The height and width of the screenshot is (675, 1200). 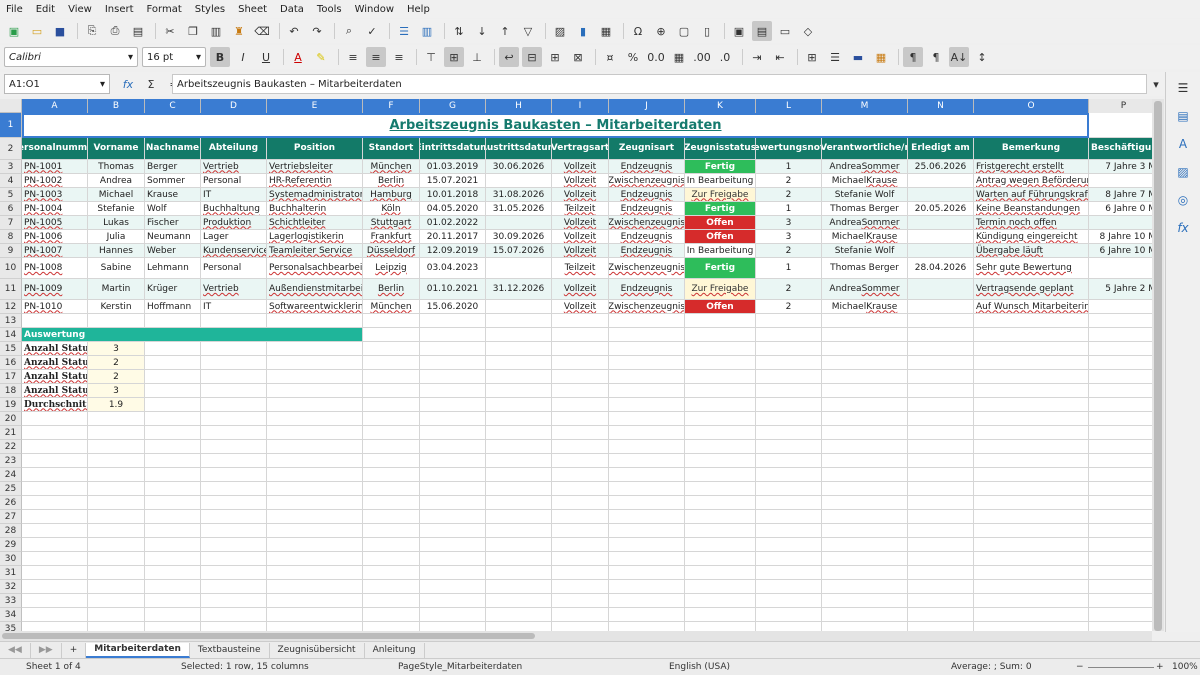 What do you see at coordinates (789, 209) in the screenshot?
I see `data-cell: 1` at bounding box center [789, 209].